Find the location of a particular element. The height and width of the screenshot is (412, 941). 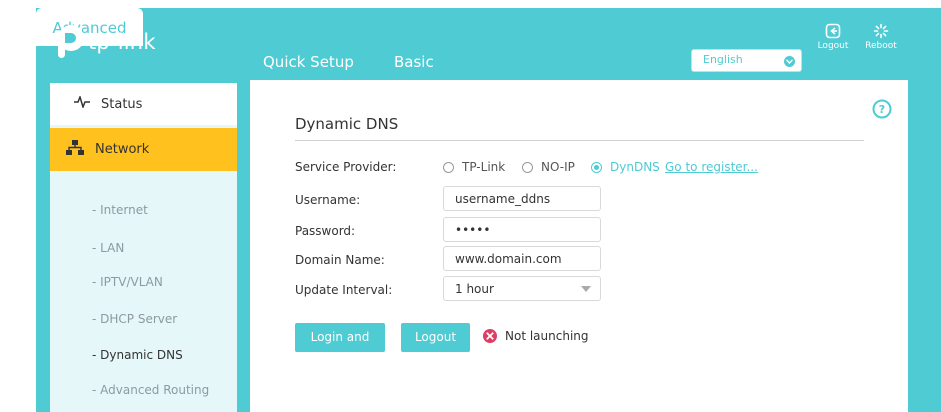

username-label: Username: is located at coordinates (328, 200).